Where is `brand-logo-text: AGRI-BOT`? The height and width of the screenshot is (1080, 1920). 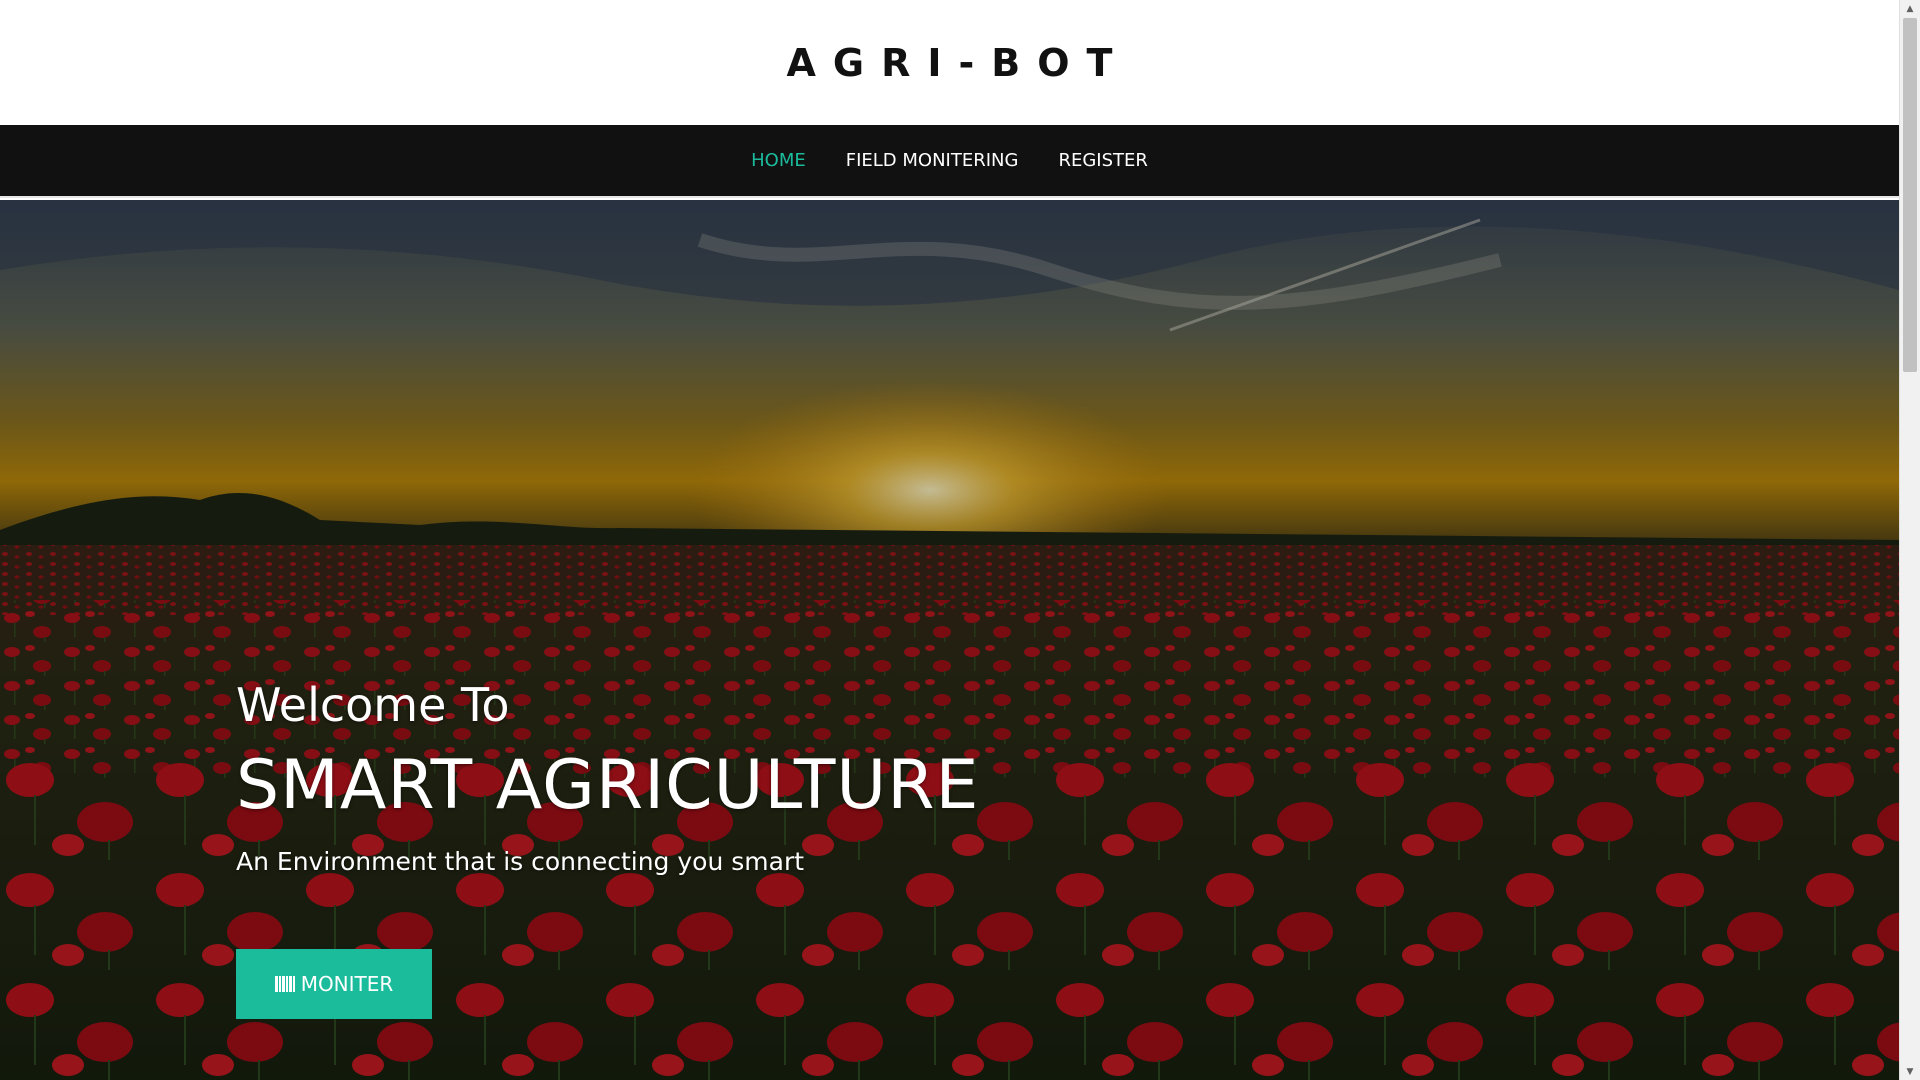
brand-logo-text: AGRI-BOT is located at coordinates (950, 63).